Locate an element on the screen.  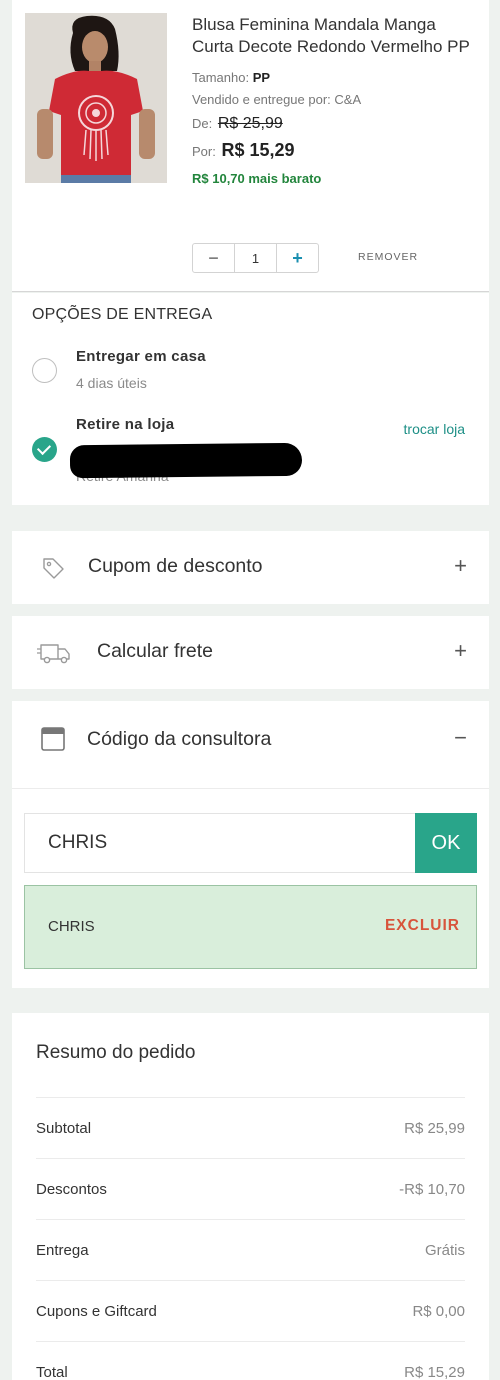
shipping-accordion: Calcular frete + is located at coordinates (250, 652).